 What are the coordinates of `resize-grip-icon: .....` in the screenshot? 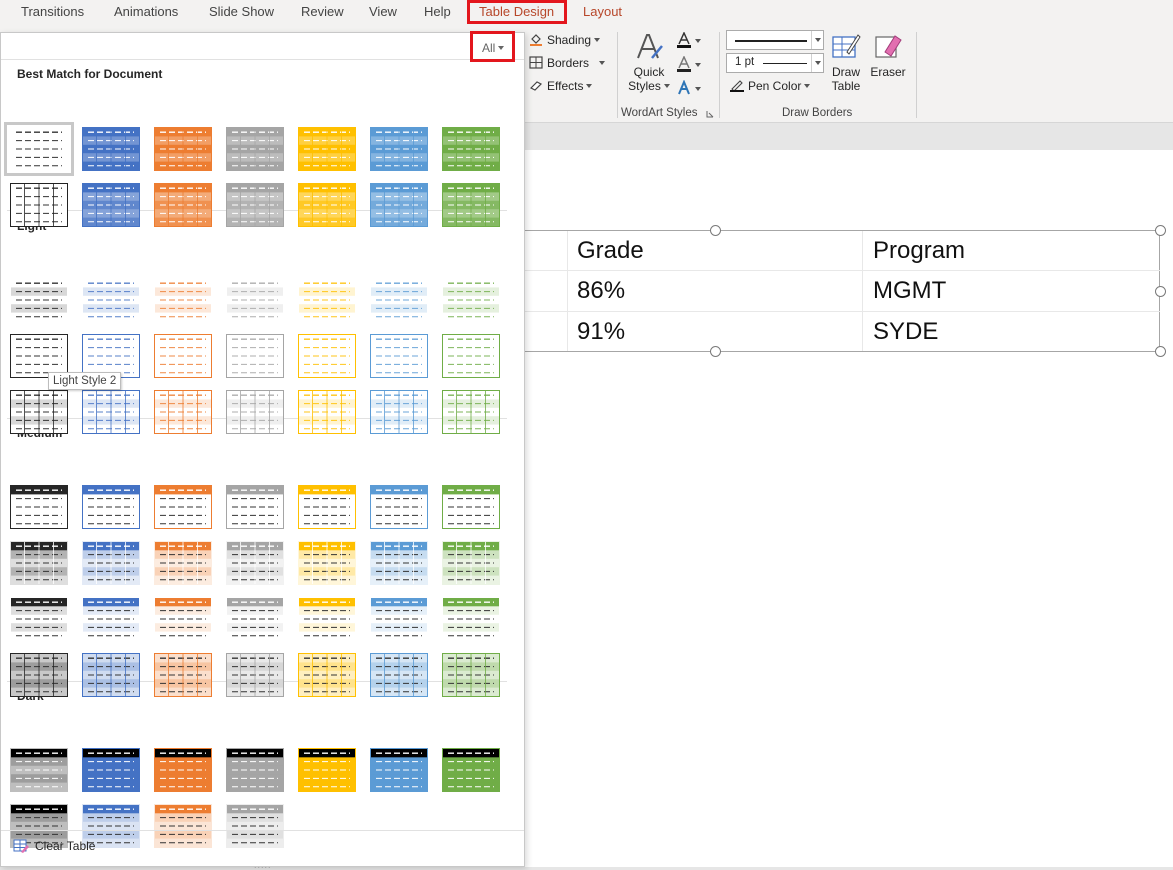 It's located at (263, 865).